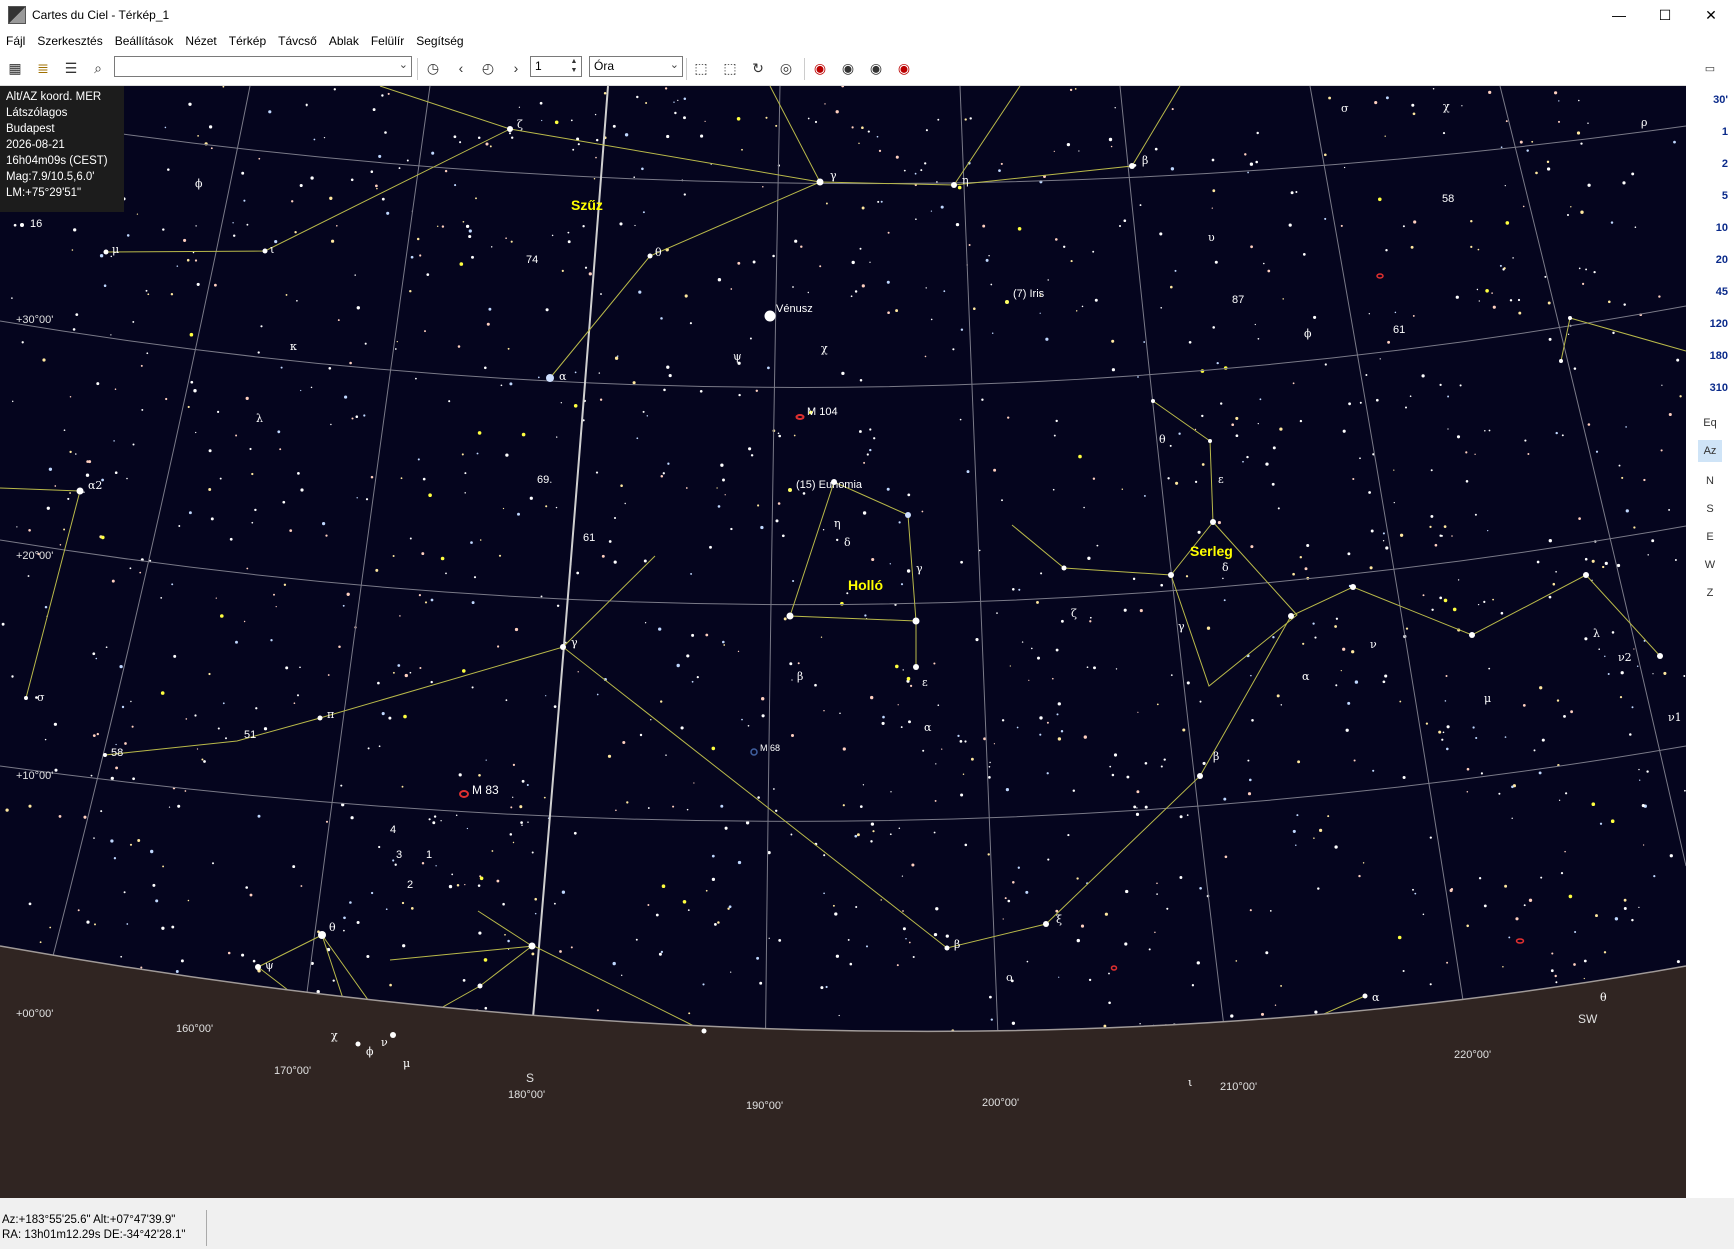 The height and width of the screenshot is (1249, 1734). Describe the element at coordinates (1007, 302) in the screenshot. I see `iris-marker` at that location.